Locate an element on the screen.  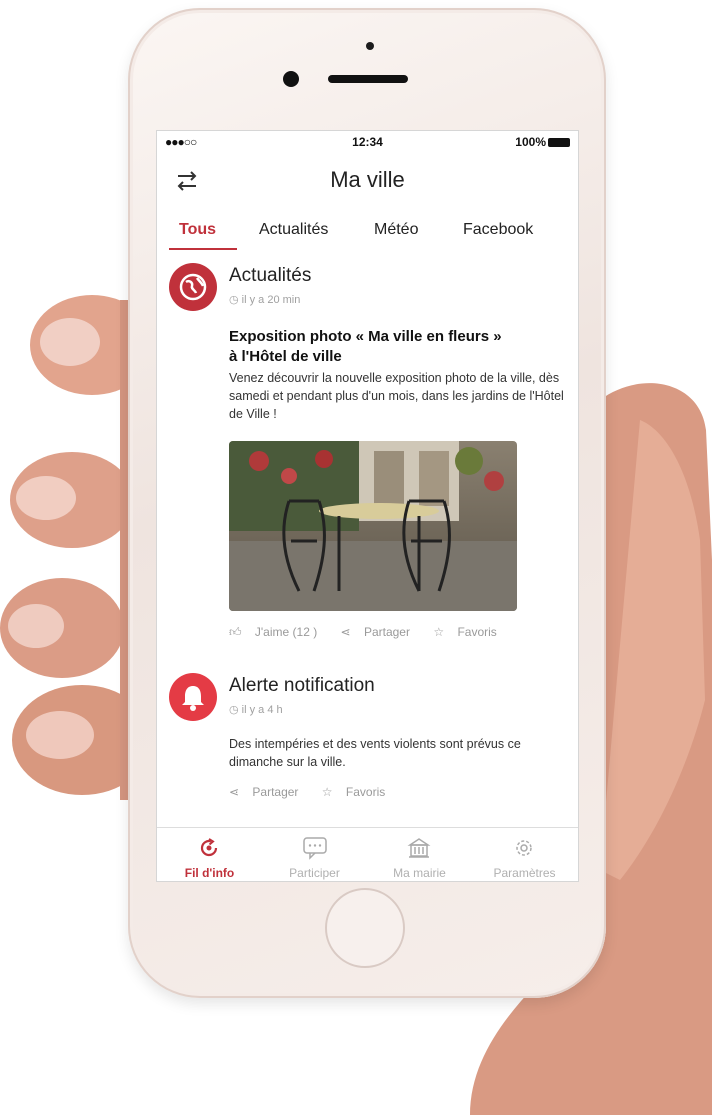
nav-label: Fil d'info is located at coordinates (209, 873).